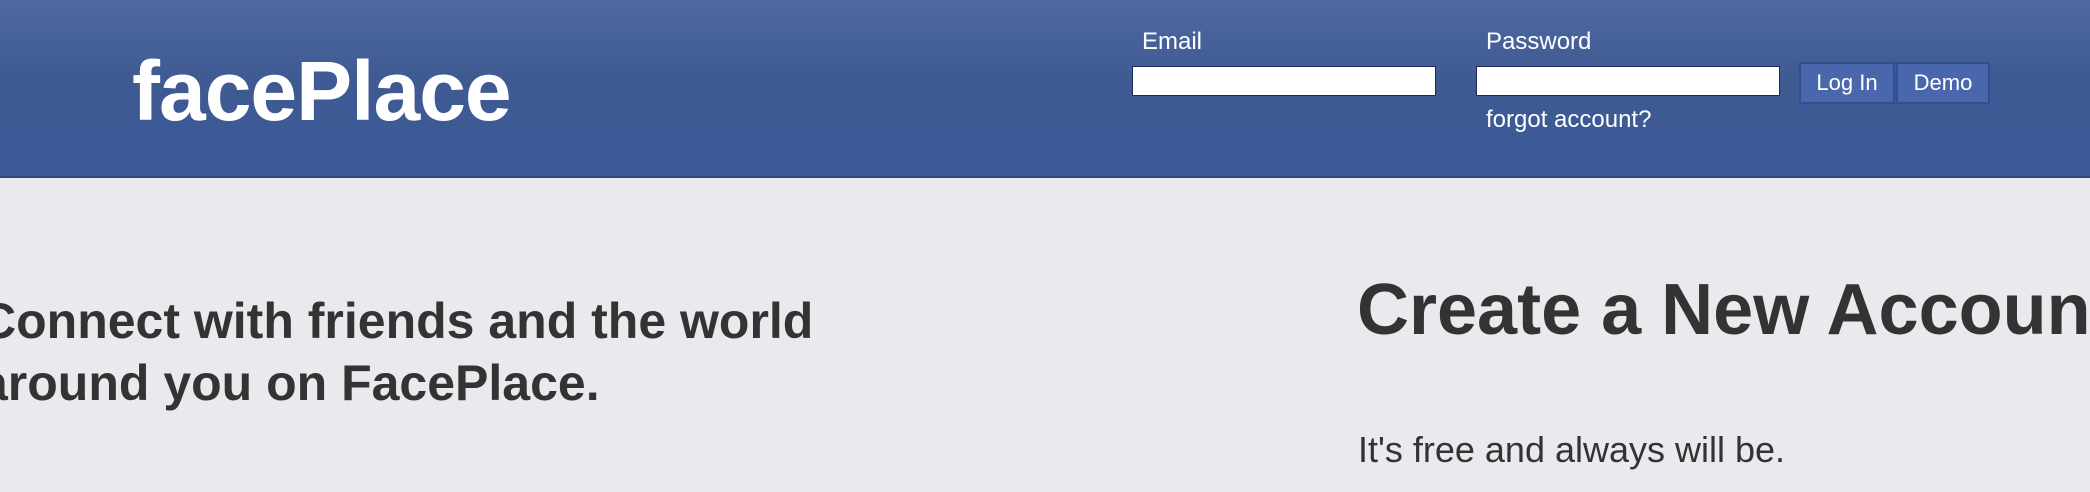  Describe the element at coordinates (1172, 41) in the screenshot. I see `email-label: Email` at that location.